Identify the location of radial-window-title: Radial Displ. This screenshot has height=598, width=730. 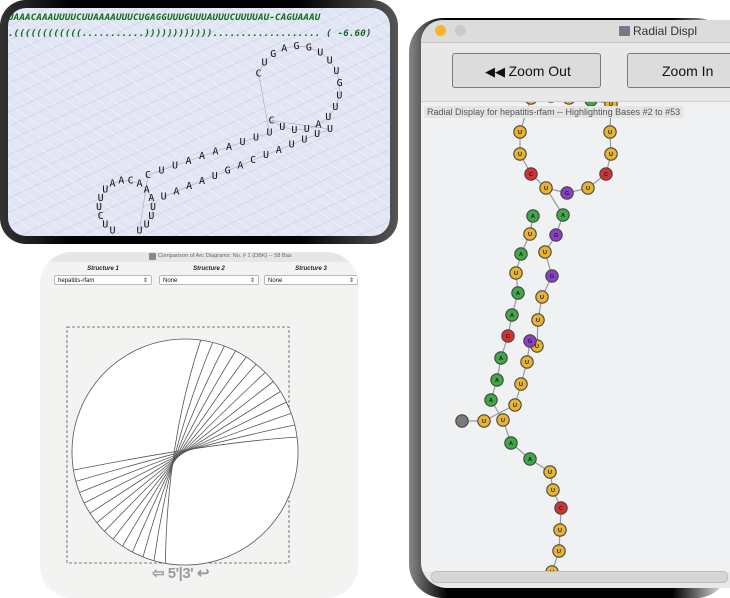
(665, 31).